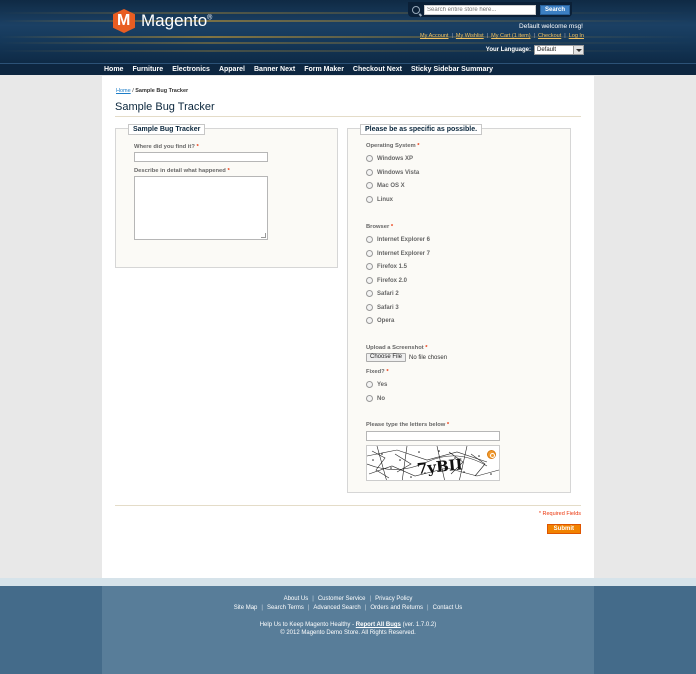 The image size is (696, 674). I want to click on browser-option: Firefox 2.0, so click(386, 280).